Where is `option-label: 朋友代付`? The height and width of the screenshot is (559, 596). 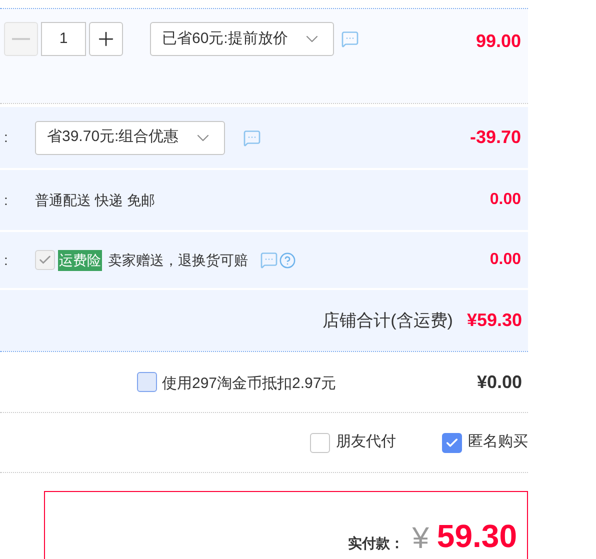 option-label: 朋友代付 is located at coordinates (366, 442).